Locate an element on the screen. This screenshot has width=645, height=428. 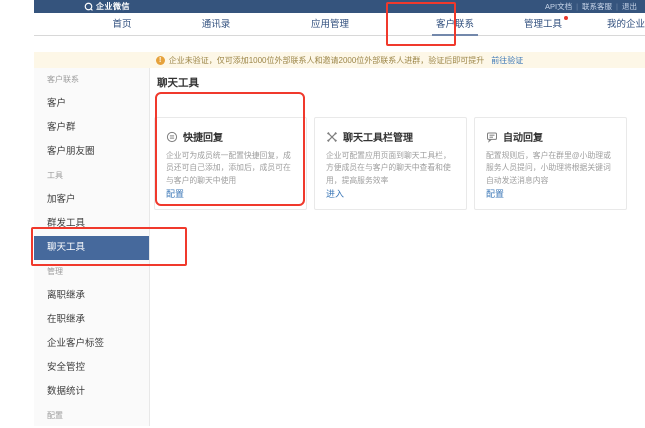
sidebar-item-mass-message: 群发工具 is located at coordinates (91, 224).